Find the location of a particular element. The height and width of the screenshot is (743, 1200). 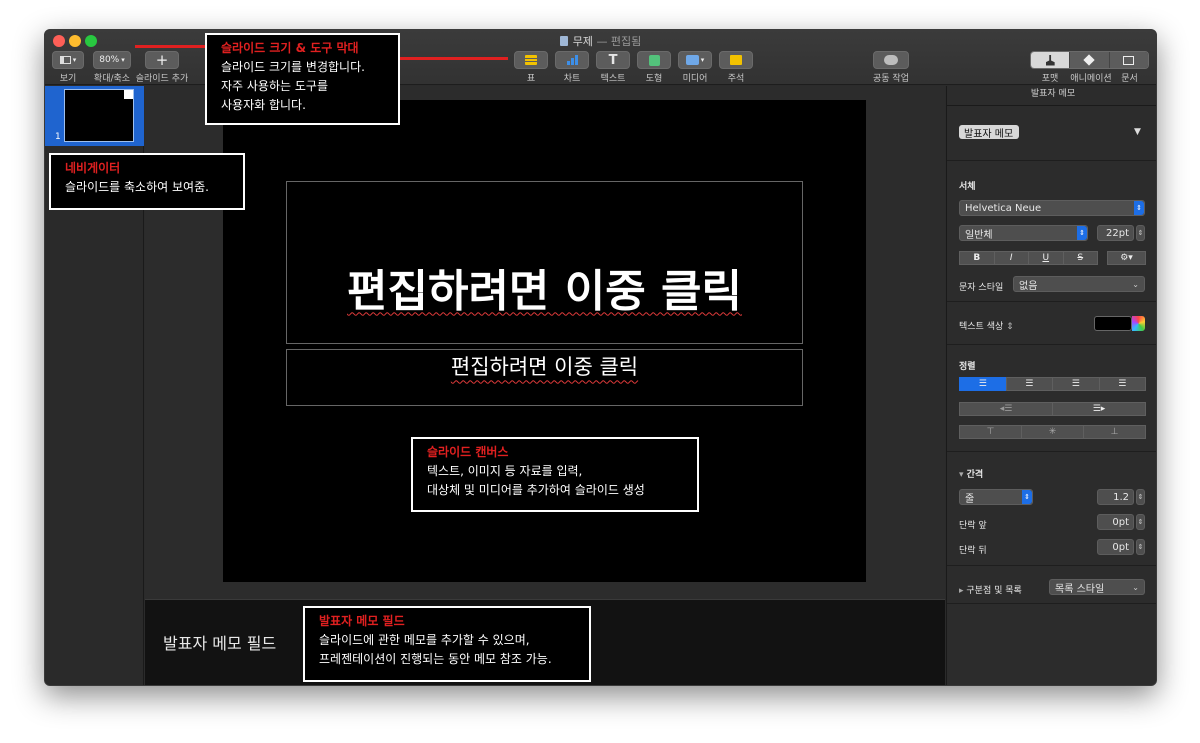

spacing-section-label: ▾ 간격 is located at coordinates (971, 473).